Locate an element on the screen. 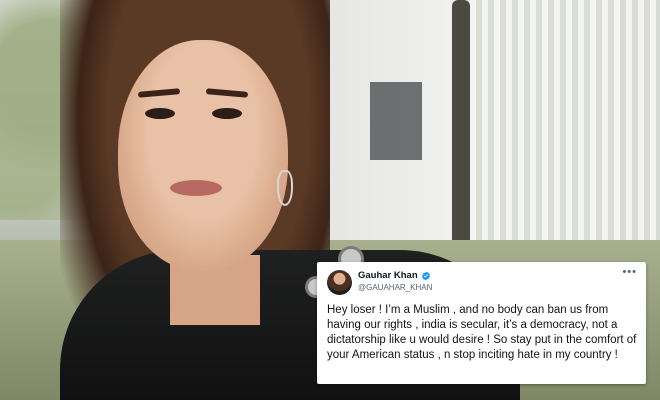 This screenshot has height=400, width=660. display-name: Gauhar Khan is located at coordinates (394, 275).